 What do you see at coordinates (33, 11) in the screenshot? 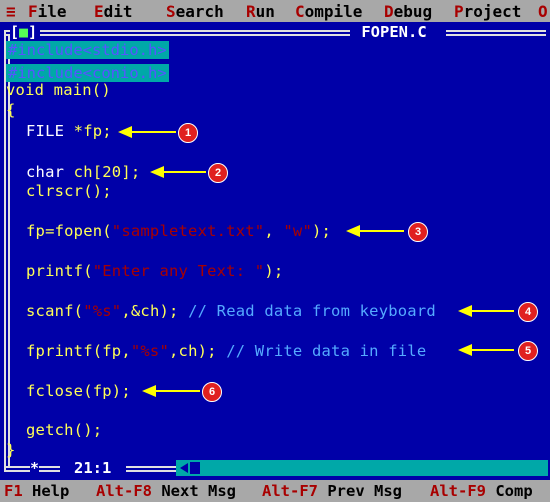
I see `menu-file-hotkey: F` at bounding box center [33, 11].